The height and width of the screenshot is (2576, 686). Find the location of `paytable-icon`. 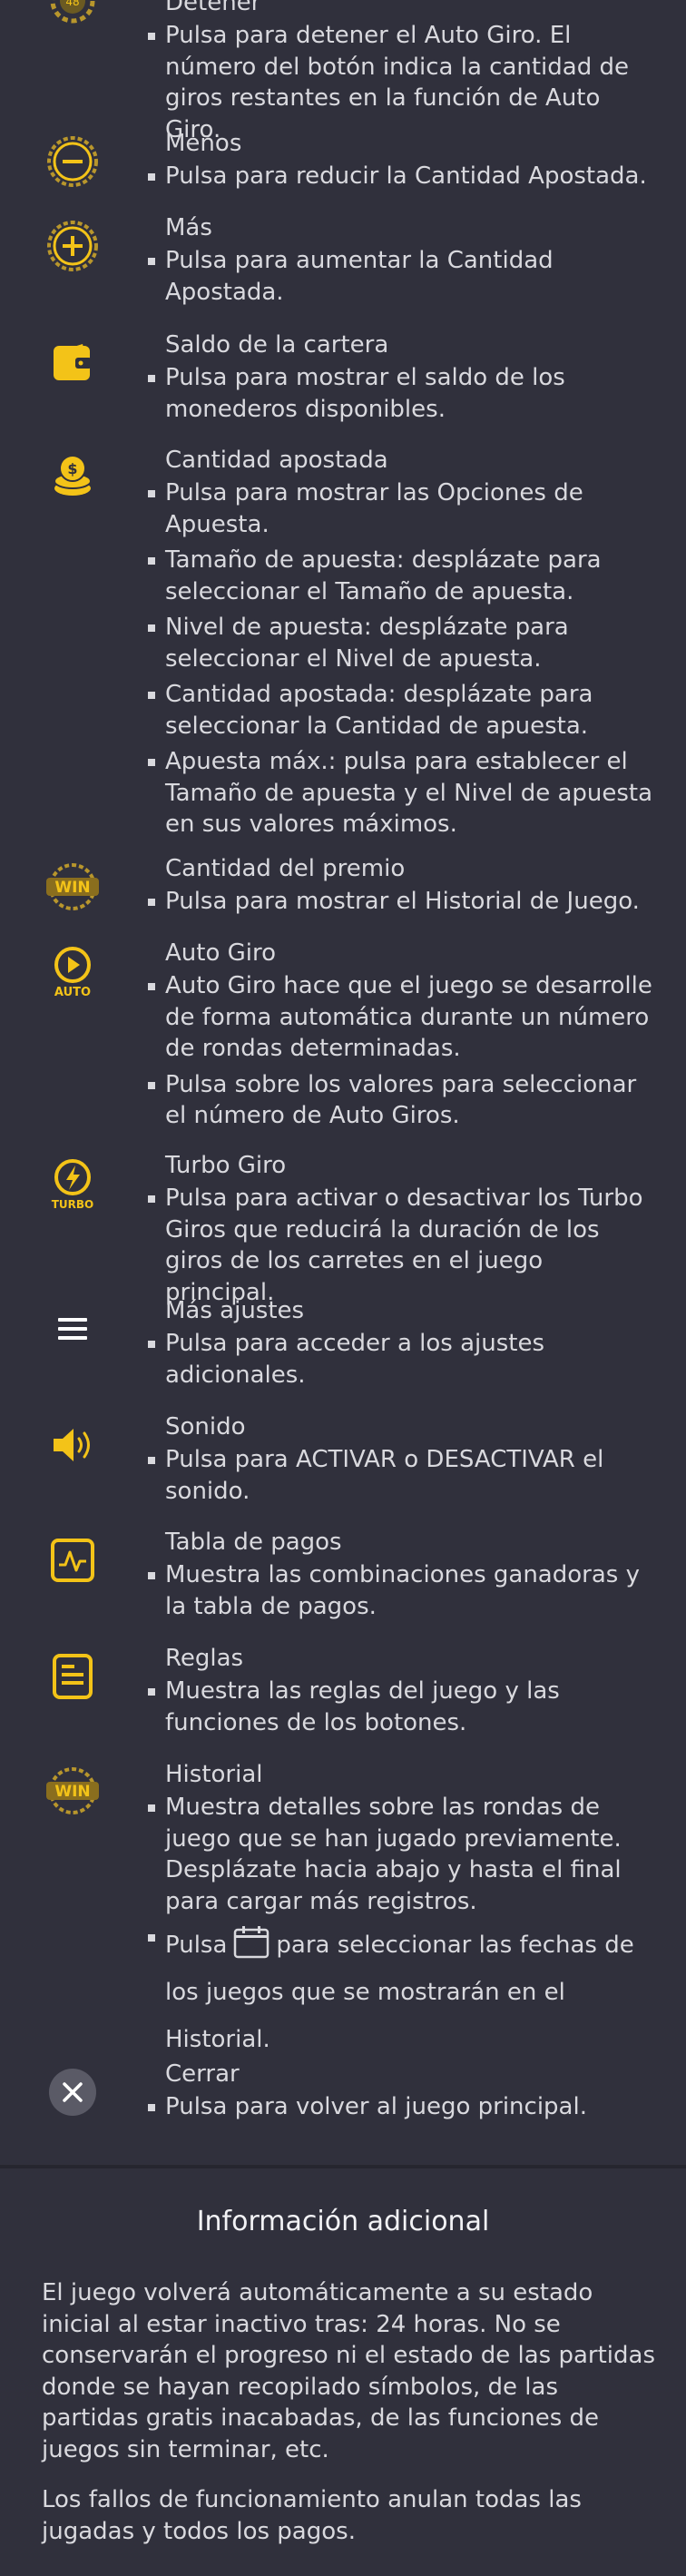

paytable-icon is located at coordinates (72, 1560).